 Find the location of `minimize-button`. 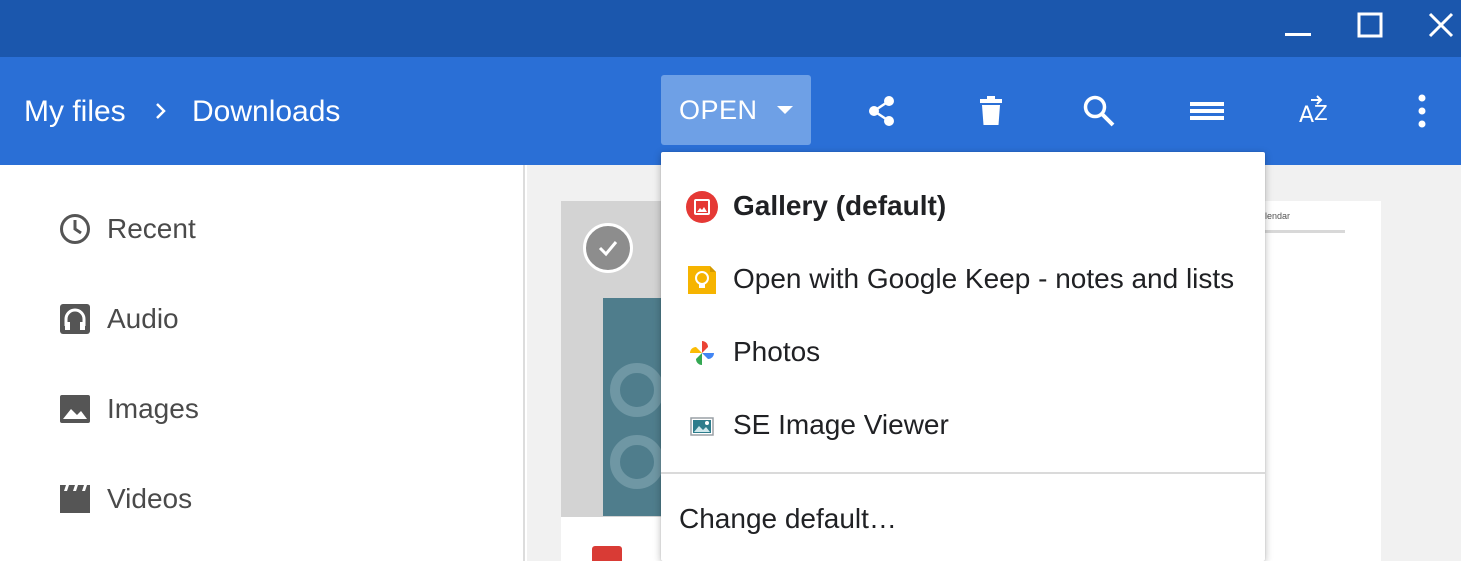

minimize-button is located at coordinates (1298, 25).